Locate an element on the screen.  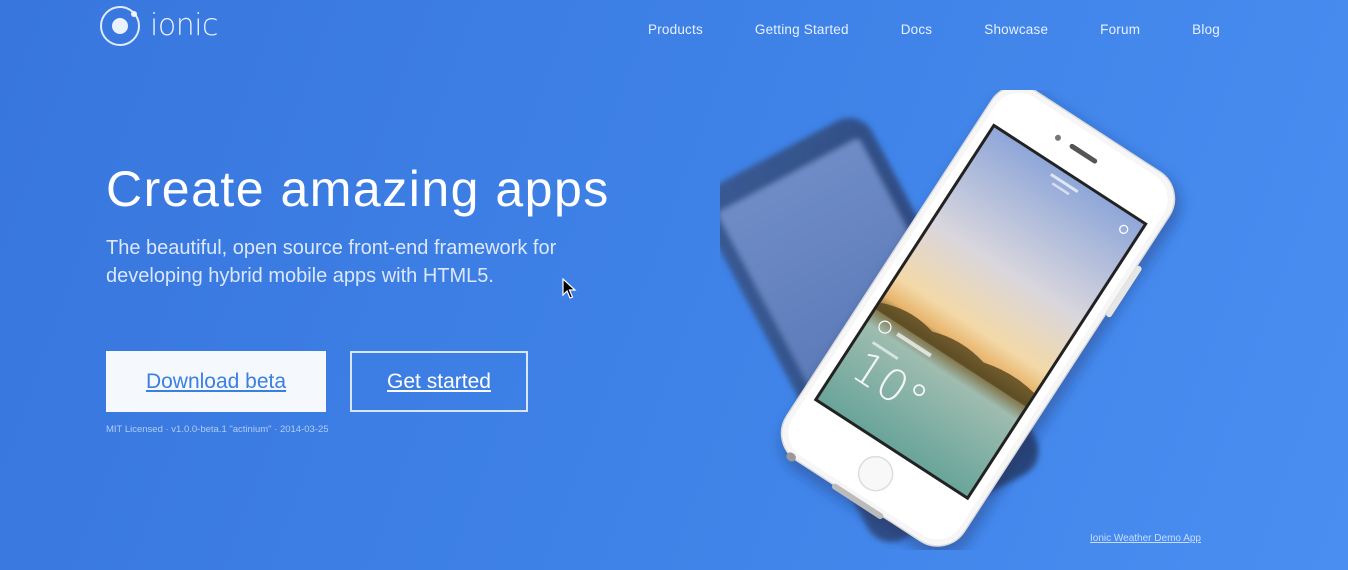
nav-docs: Docs is located at coordinates (917, 29).